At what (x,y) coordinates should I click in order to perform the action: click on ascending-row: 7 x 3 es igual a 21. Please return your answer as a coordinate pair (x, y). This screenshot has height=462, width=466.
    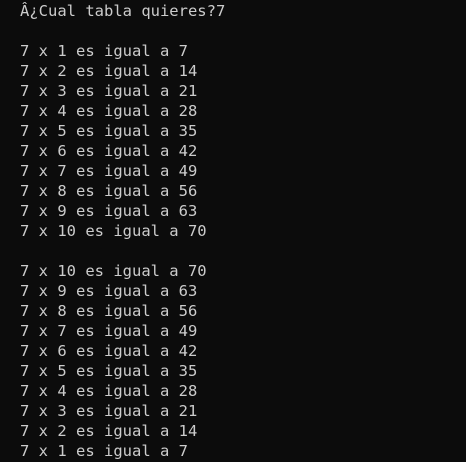
    Looking at the image, I should click on (109, 91).